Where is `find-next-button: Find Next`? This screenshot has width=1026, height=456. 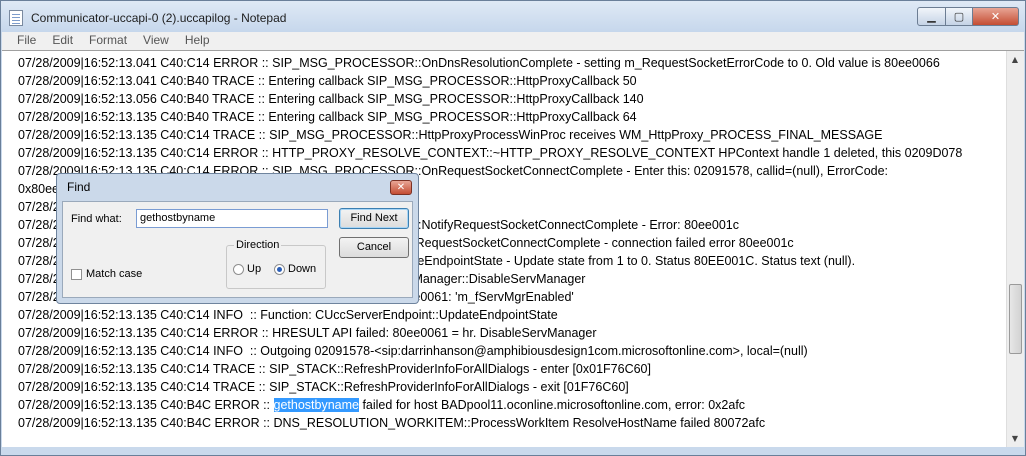 find-next-button: Find Next is located at coordinates (374, 218).